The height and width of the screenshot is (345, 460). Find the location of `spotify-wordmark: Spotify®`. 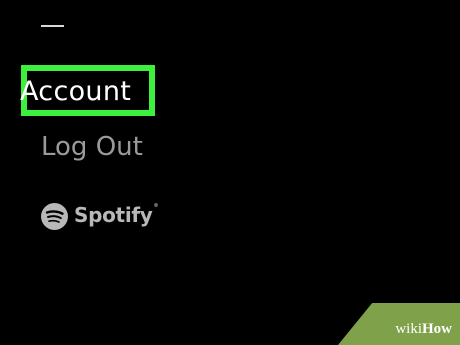

spotify-wordmark: Spotify® is located at coordinates (116, 215).